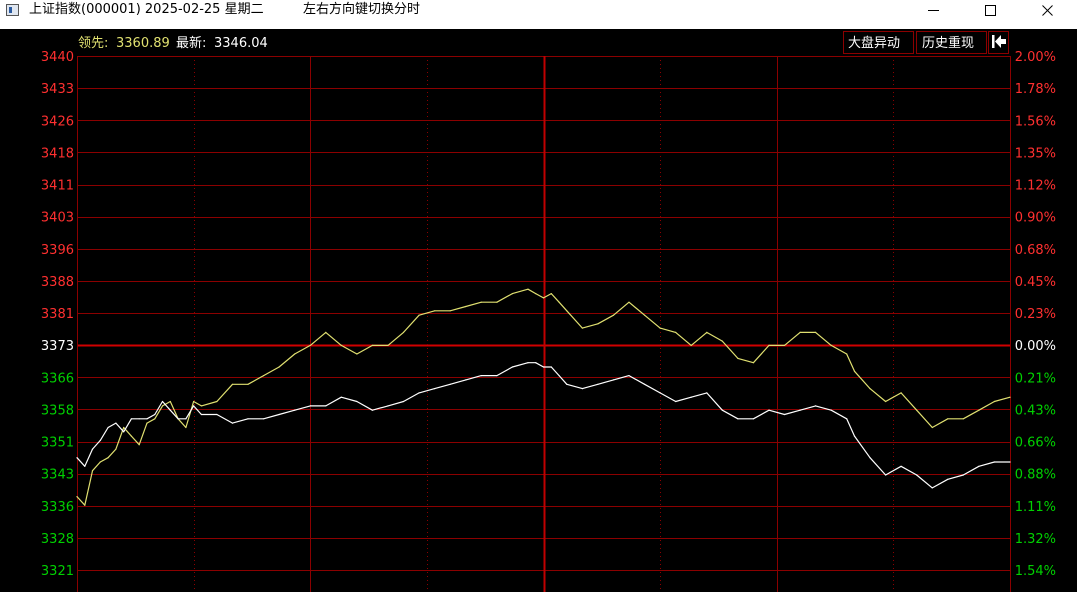 This screenshot has width=1077, height=592. Describe the element at coordinates (57, 57) in the screenshot. I see `y-tick-label: 3440` at that location.